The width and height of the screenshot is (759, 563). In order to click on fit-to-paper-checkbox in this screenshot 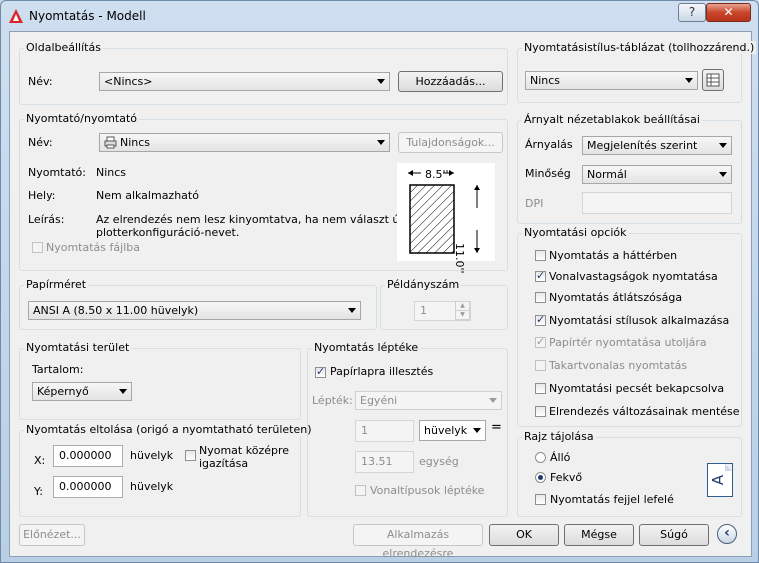, I will do `click(320, 371)`.